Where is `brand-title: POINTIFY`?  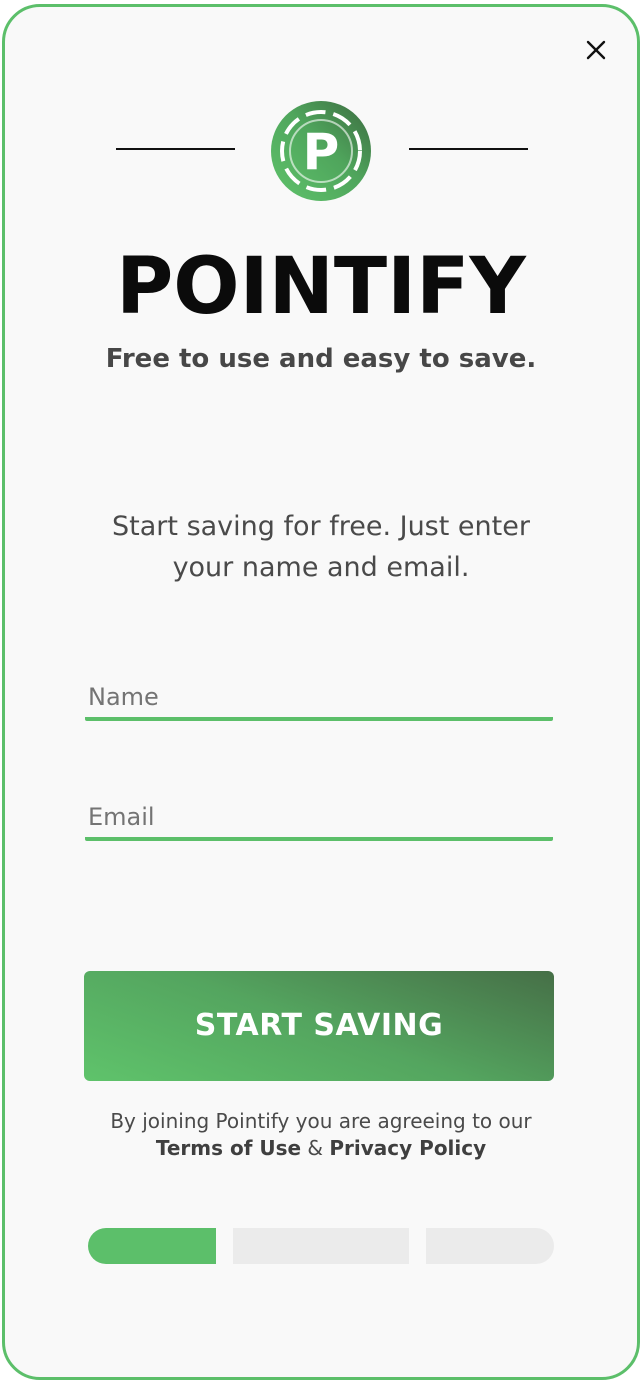 brand-title: POINTIFY is located at coordinates (321, 287).